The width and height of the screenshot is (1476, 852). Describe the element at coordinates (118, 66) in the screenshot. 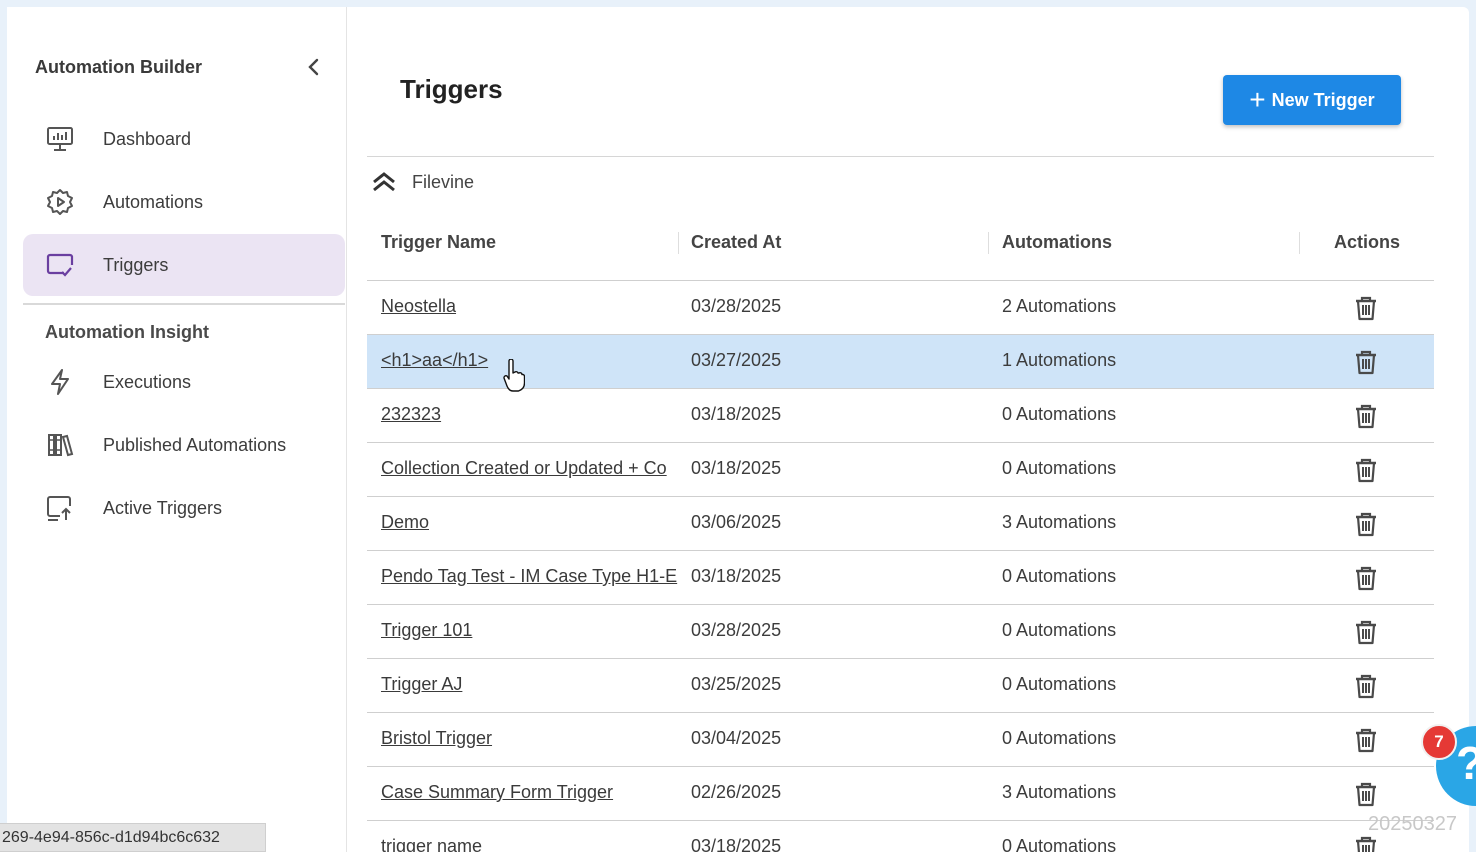

I see `sidebar-title: Automation Builder` at that location.